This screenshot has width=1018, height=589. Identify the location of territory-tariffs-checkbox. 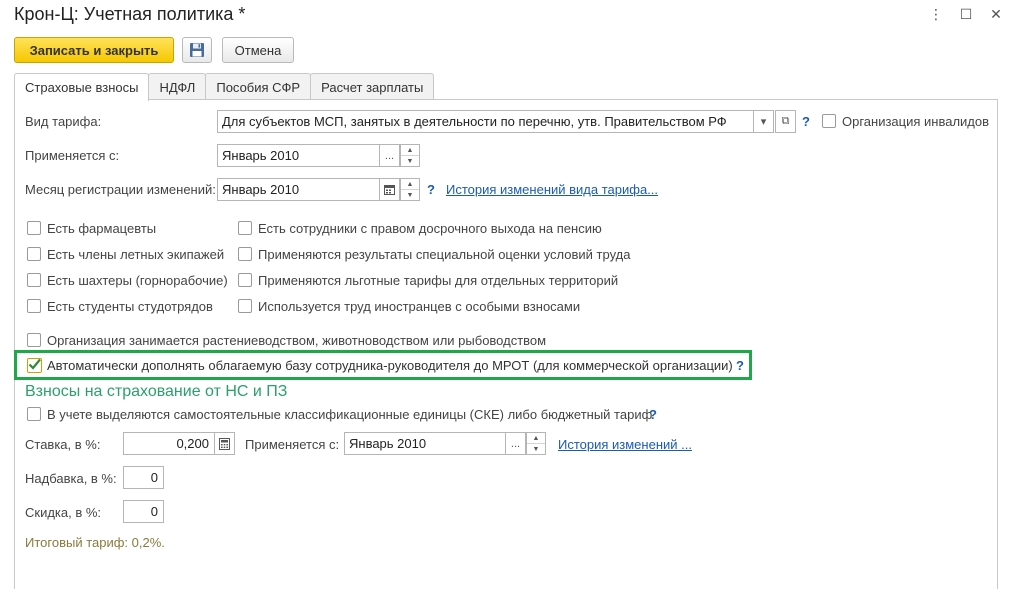
(245, 280).